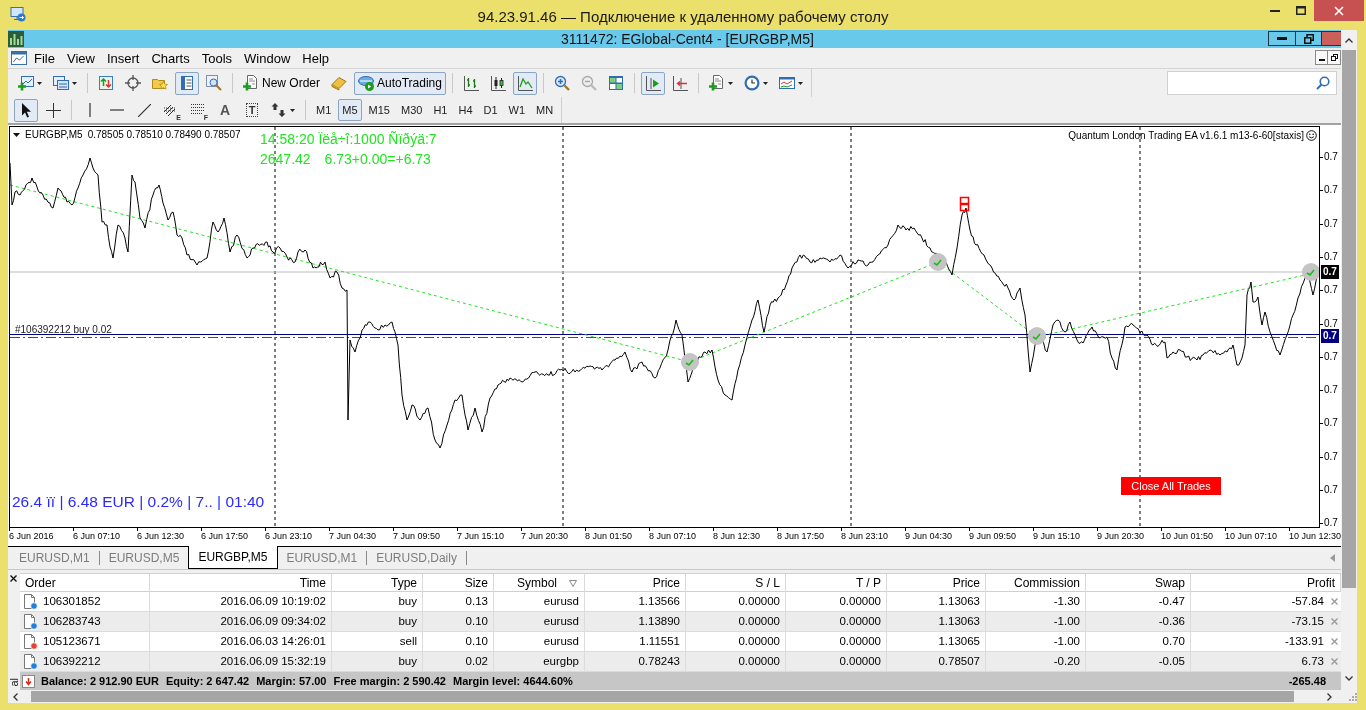 This screenshot has height=710, width=1366. What do you see at coordinates (281, 83) in the screenshot?
I see `toolbar-button: New Order` at bounding box center [281, 83].